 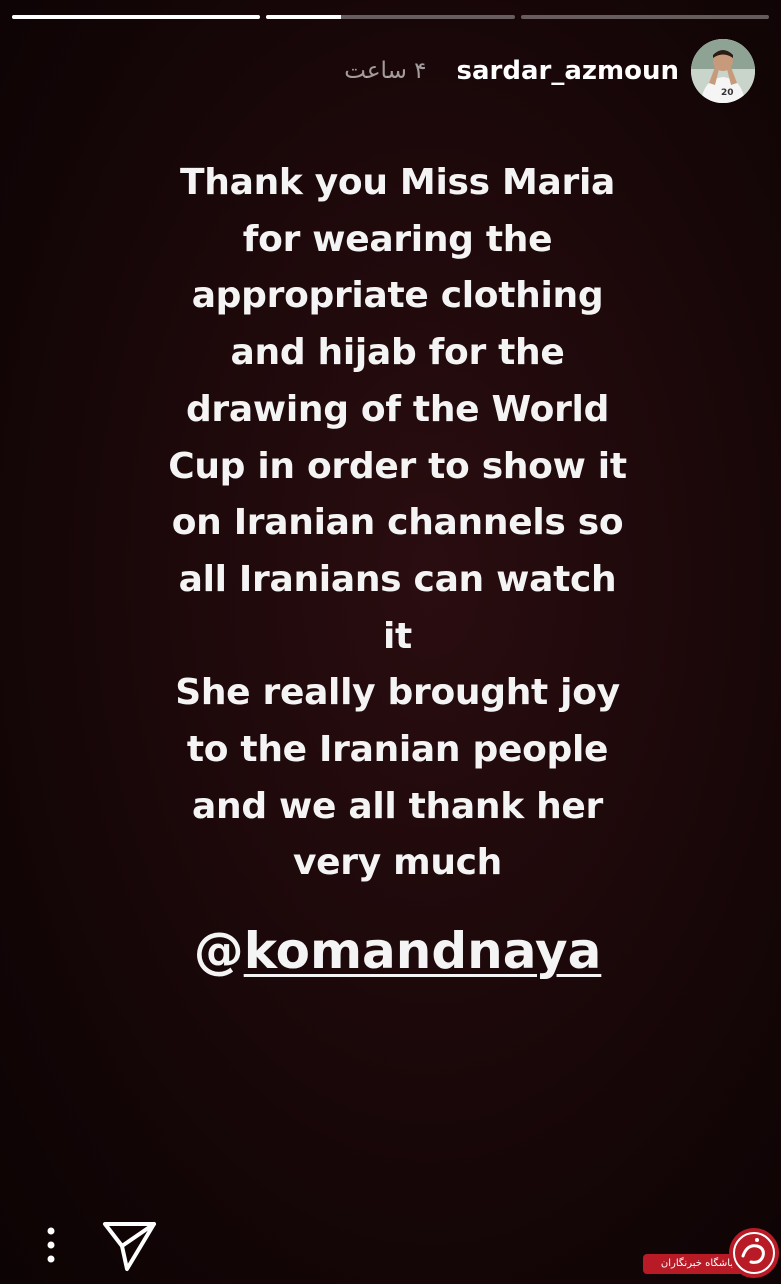 What do you see at coordinates (130, 1246) in the screenshot?
I see `send-direct-icon` at bounding box center [130, 1246].